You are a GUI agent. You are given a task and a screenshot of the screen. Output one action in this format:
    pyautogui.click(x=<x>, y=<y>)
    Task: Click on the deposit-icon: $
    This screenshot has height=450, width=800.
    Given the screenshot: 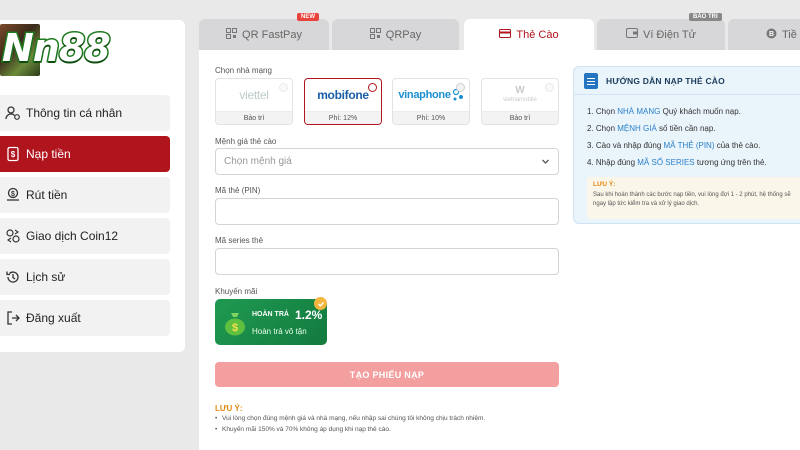 What is the action you would take?
    pyautogui.click(x=13, y=154)
    